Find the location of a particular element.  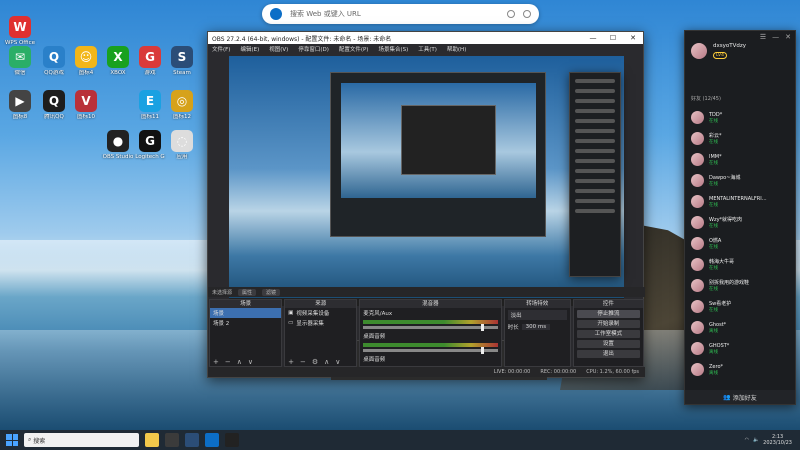

start-recording-button: 开始录制 is located at coordinates (608, 324).